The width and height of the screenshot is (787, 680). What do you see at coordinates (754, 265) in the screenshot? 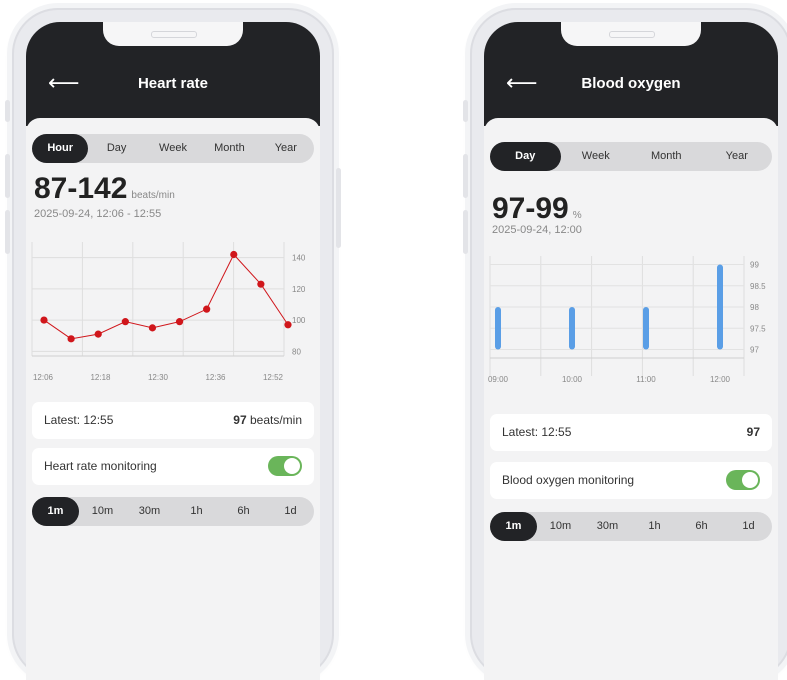
I see `y-tick-label: 99` at bounding box center [754, 265].